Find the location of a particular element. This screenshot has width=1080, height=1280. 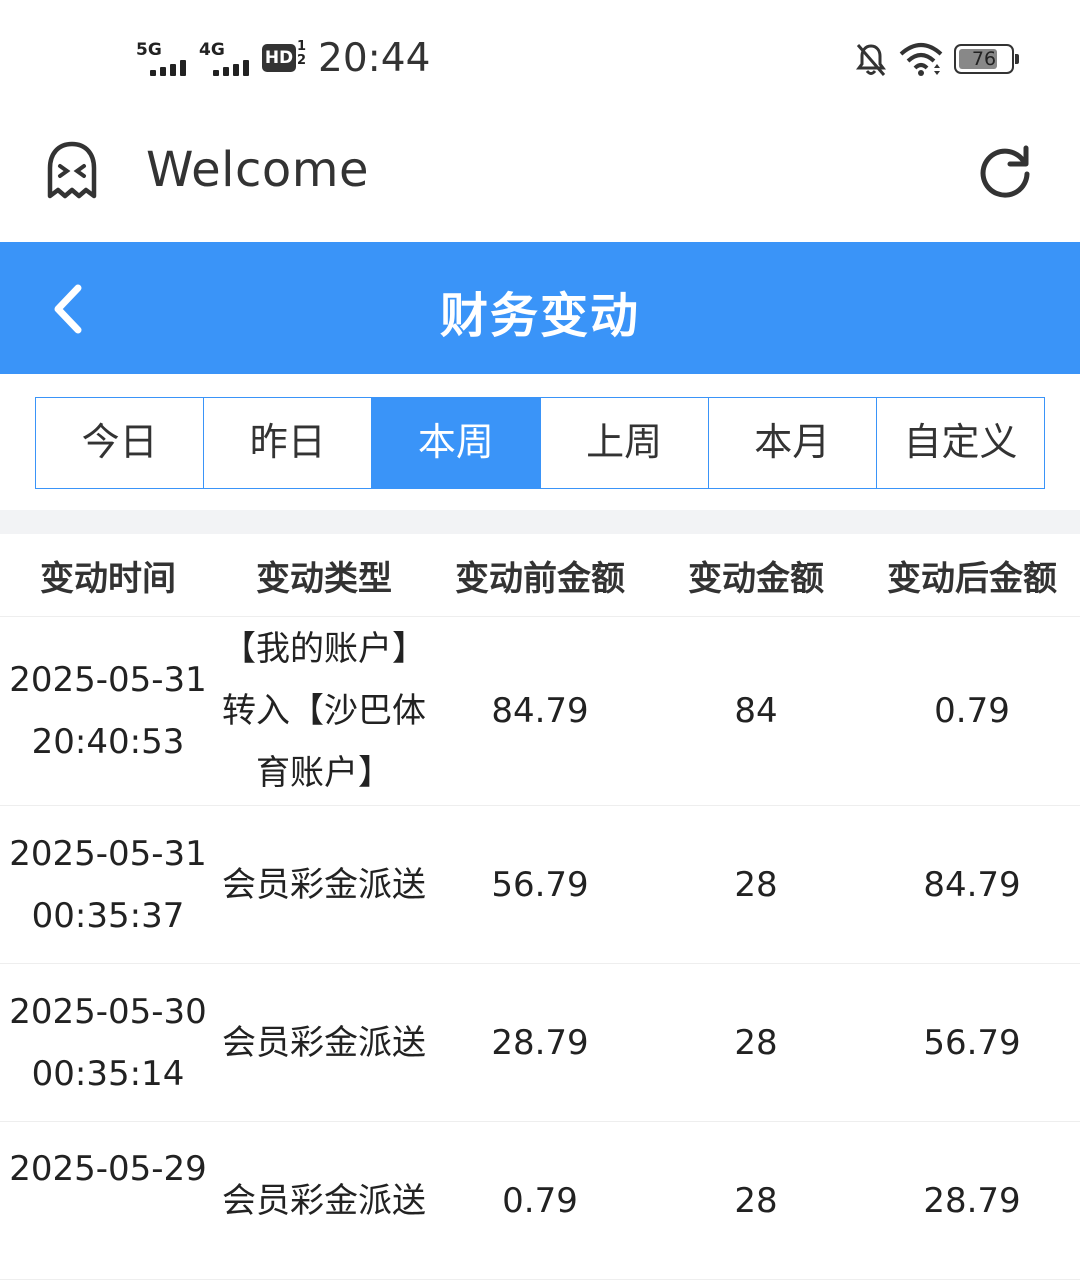

cell-after: 28.79 is located at coordinates (972, 1201).